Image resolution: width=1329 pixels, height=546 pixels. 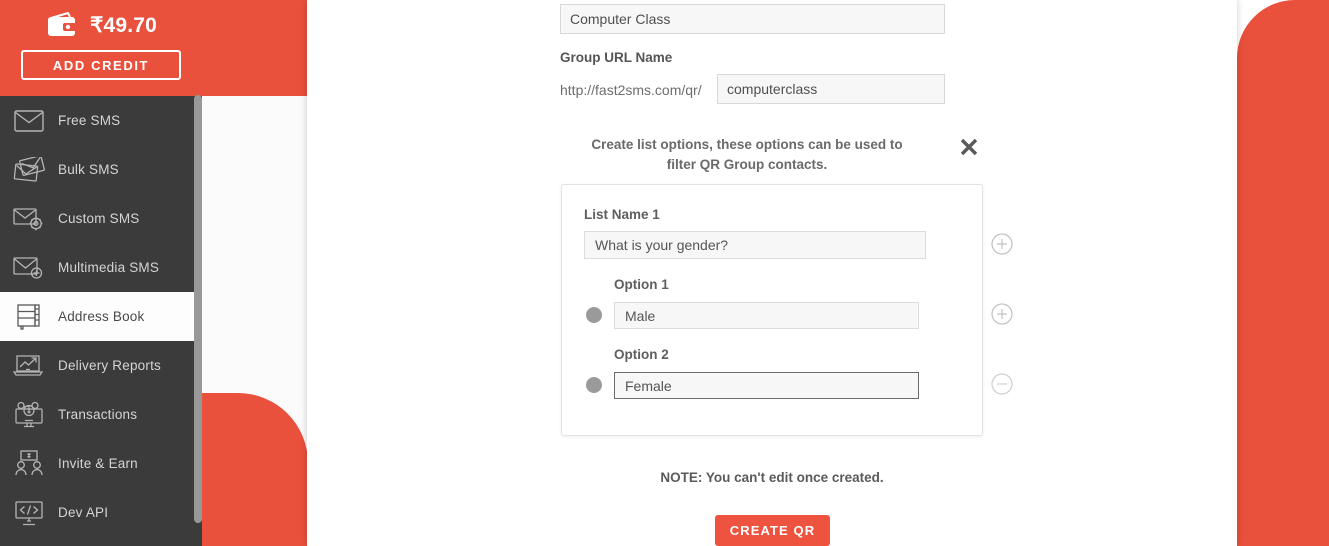 I want to click on wallet-balance-row: ₹49.70, so click(x=101, y=25).